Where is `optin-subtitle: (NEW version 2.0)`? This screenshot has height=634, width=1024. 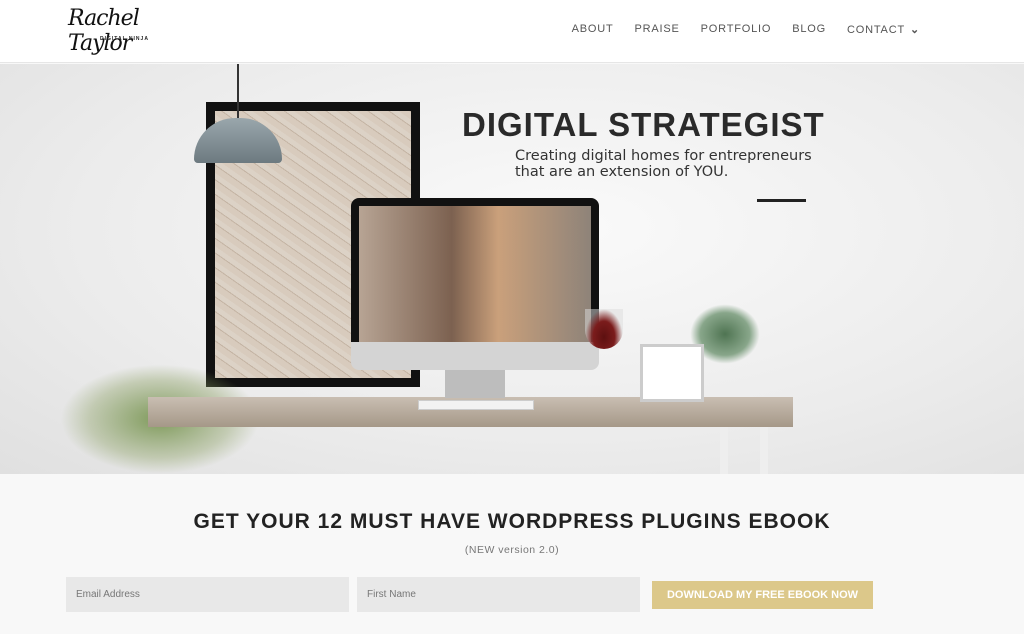 optin-subtitle: (NEW version 2.0) is located at coordinates (512, 550).